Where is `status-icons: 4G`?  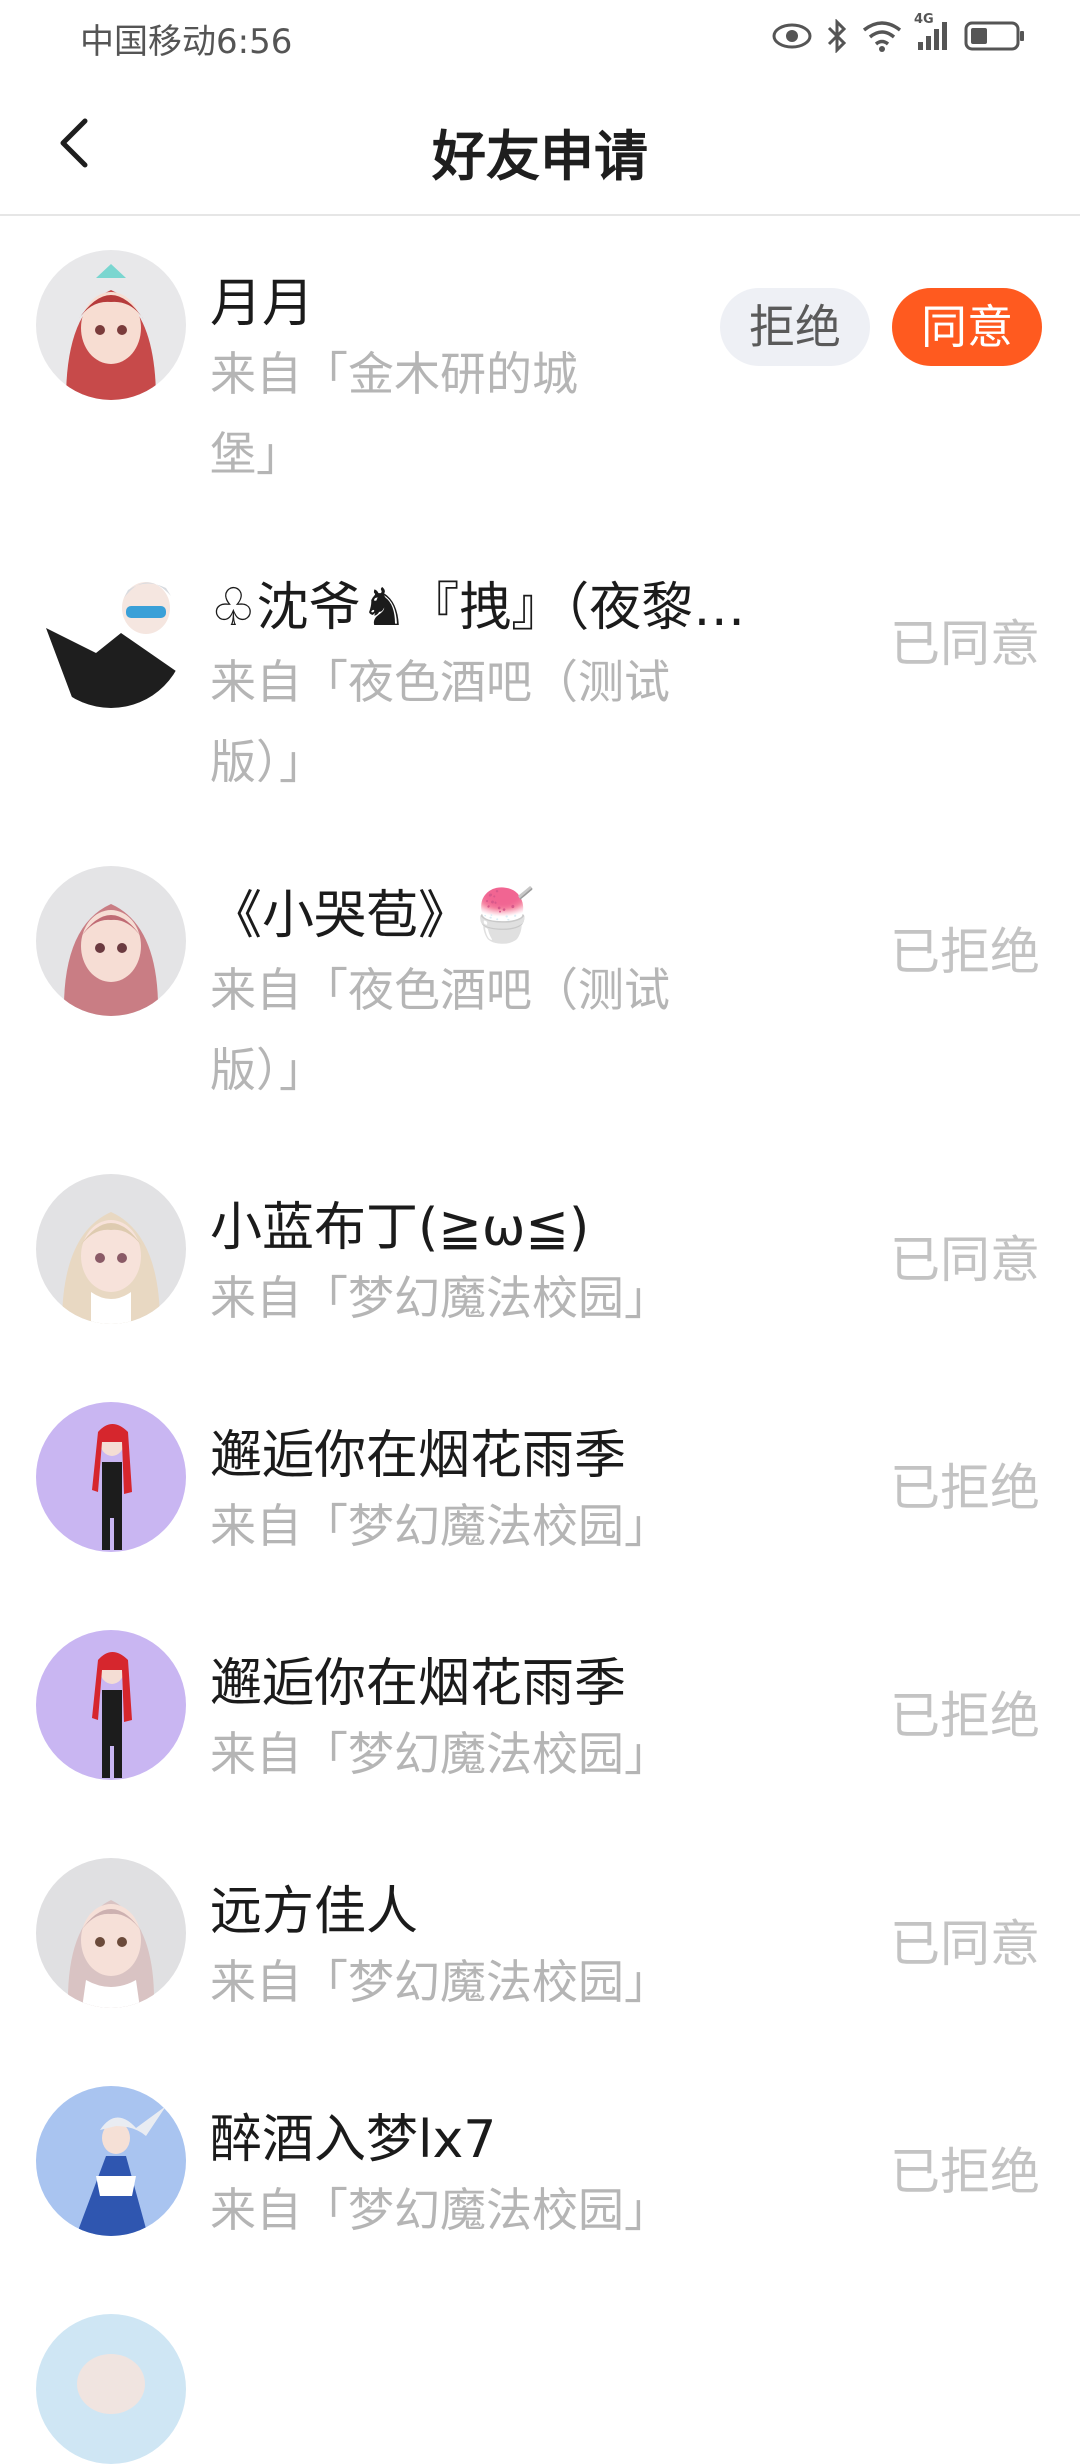 status-icons: 4G is located at coordinates (899, 35).